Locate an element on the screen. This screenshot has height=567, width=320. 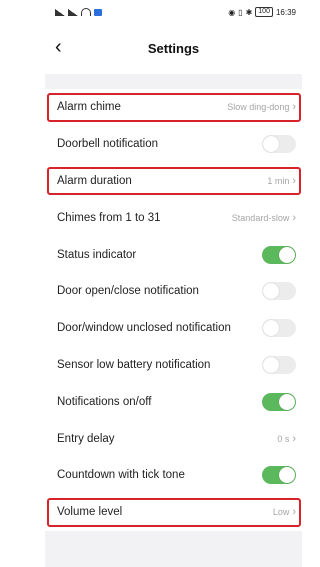
setting-value-group: Low › is located at coordinates (284, 512).